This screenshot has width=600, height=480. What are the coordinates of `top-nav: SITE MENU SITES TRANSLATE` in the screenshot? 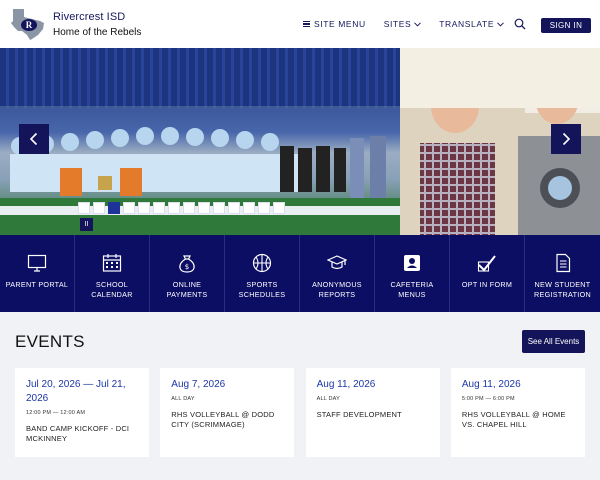 It's located at (412, 24).